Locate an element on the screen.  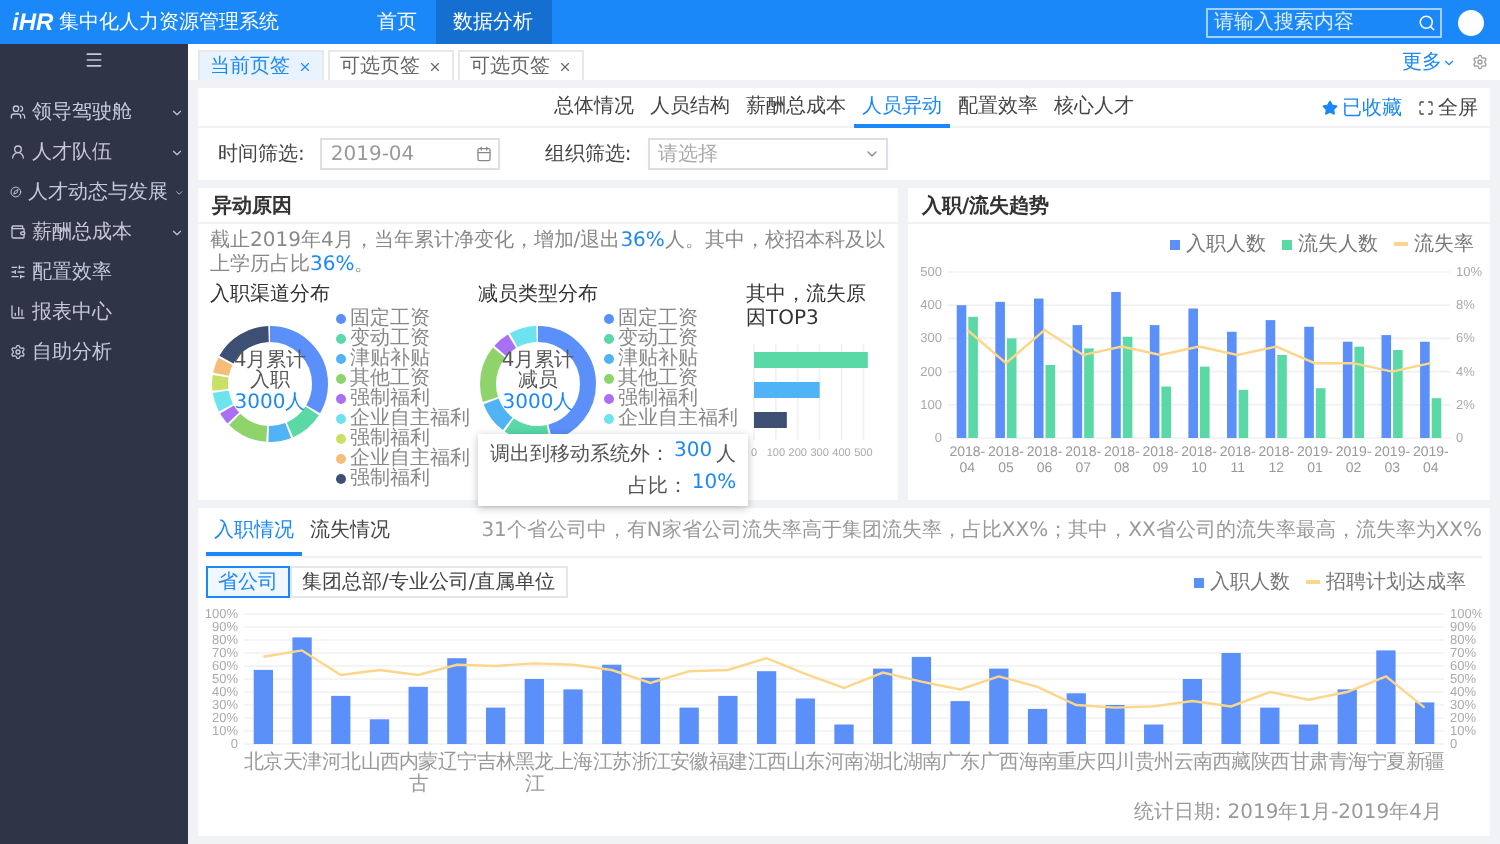
more-link: 更多 is located at coordinates (1429, 62).